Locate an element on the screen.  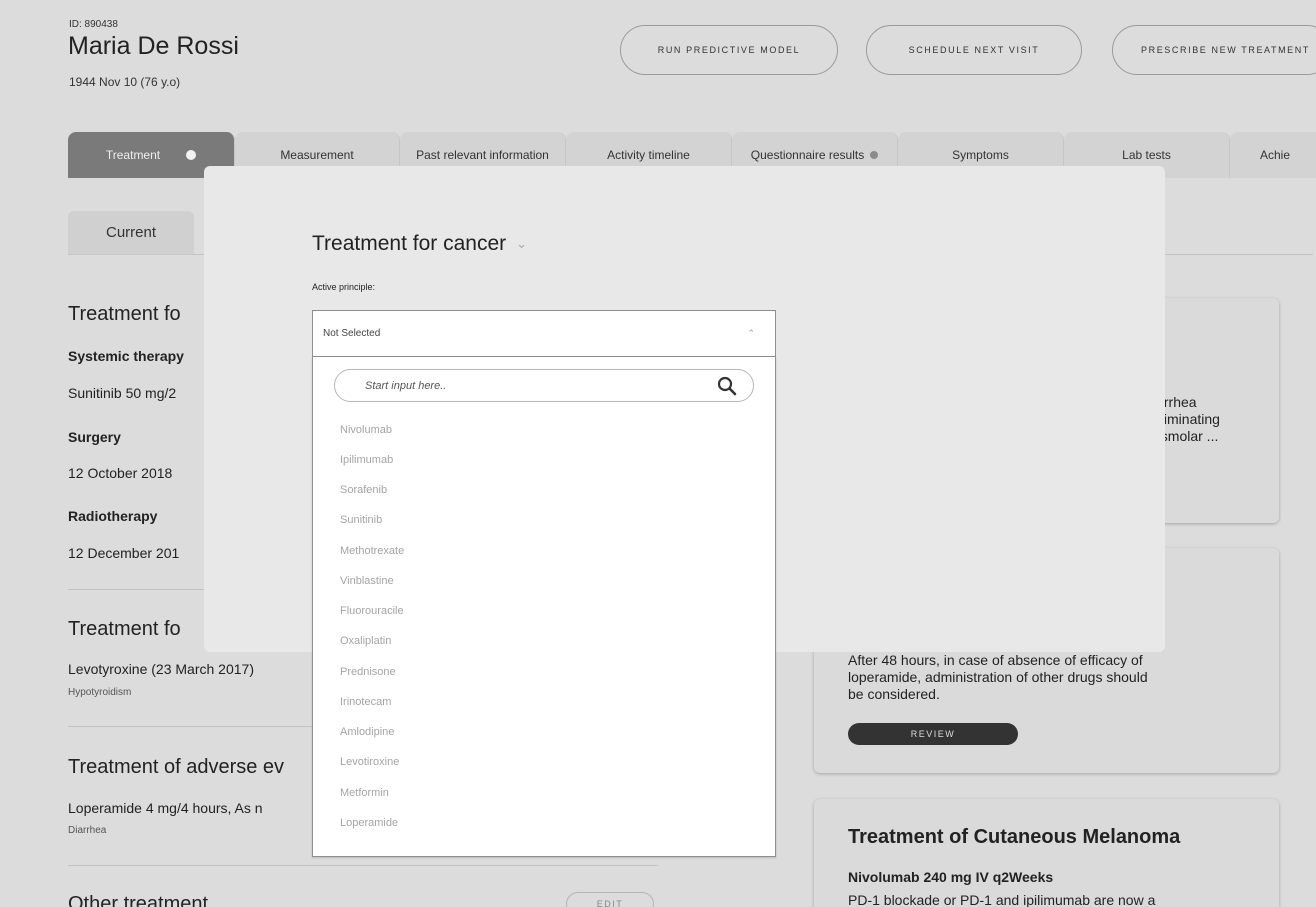
modal-title: Treatment for cancer ⌄ is located at coordinates (419, 244).